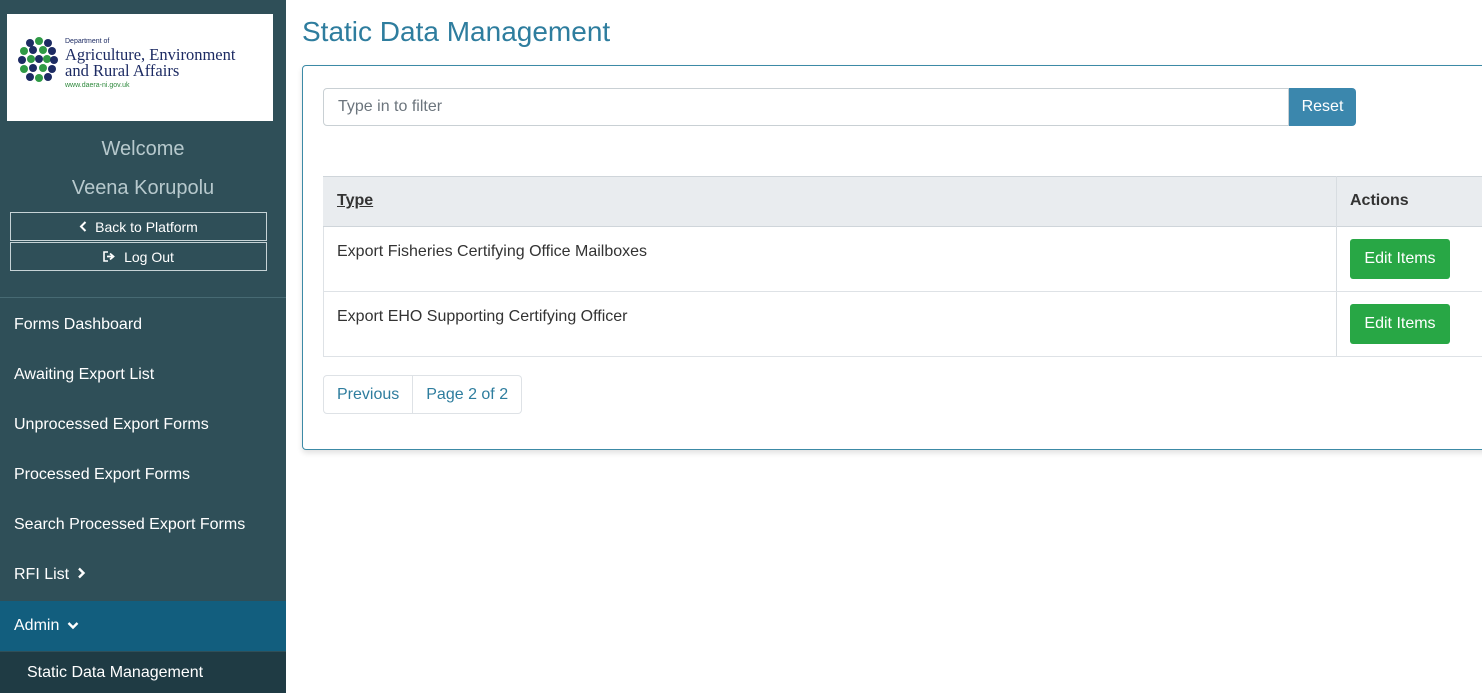 Image resolution: width=1482 pixels, height=693 pixels. I want to click on sidebar-item-admin: Admin, so click(143, 626).